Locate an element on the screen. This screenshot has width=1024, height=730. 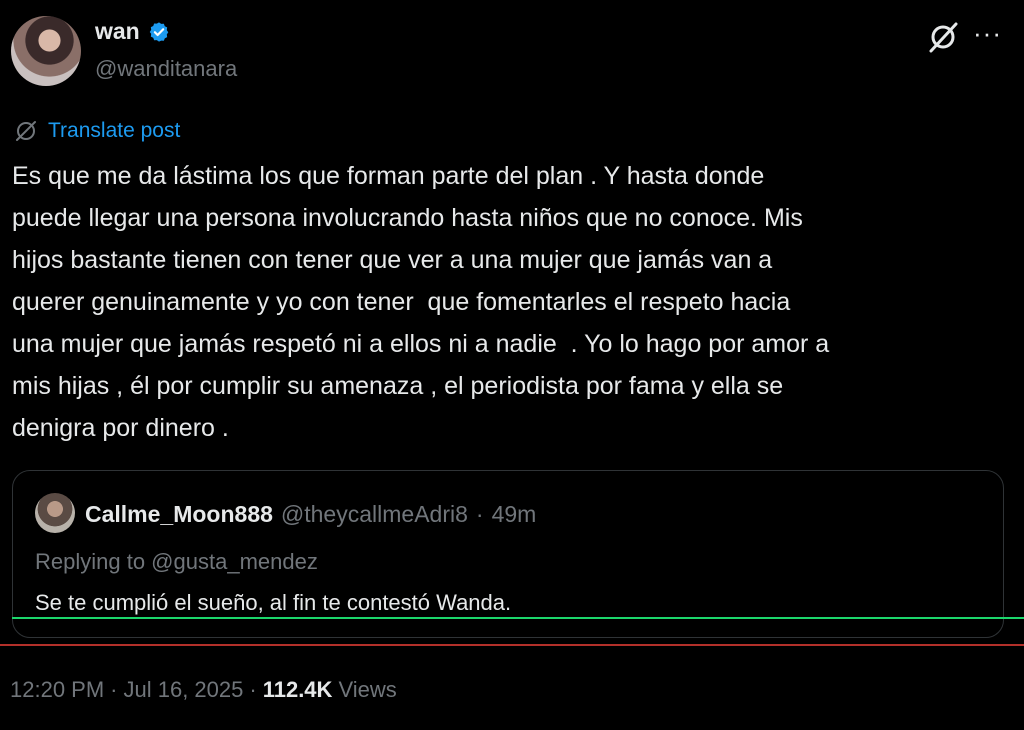
replying-to-label: Replying to @gusta_mendez is located at coordinates (176, 561).